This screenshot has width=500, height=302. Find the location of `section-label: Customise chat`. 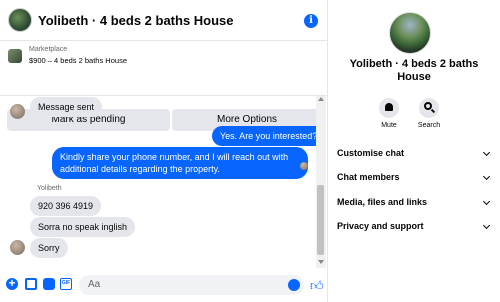

section-label: Customise chat is located at coordinates (371, 153).